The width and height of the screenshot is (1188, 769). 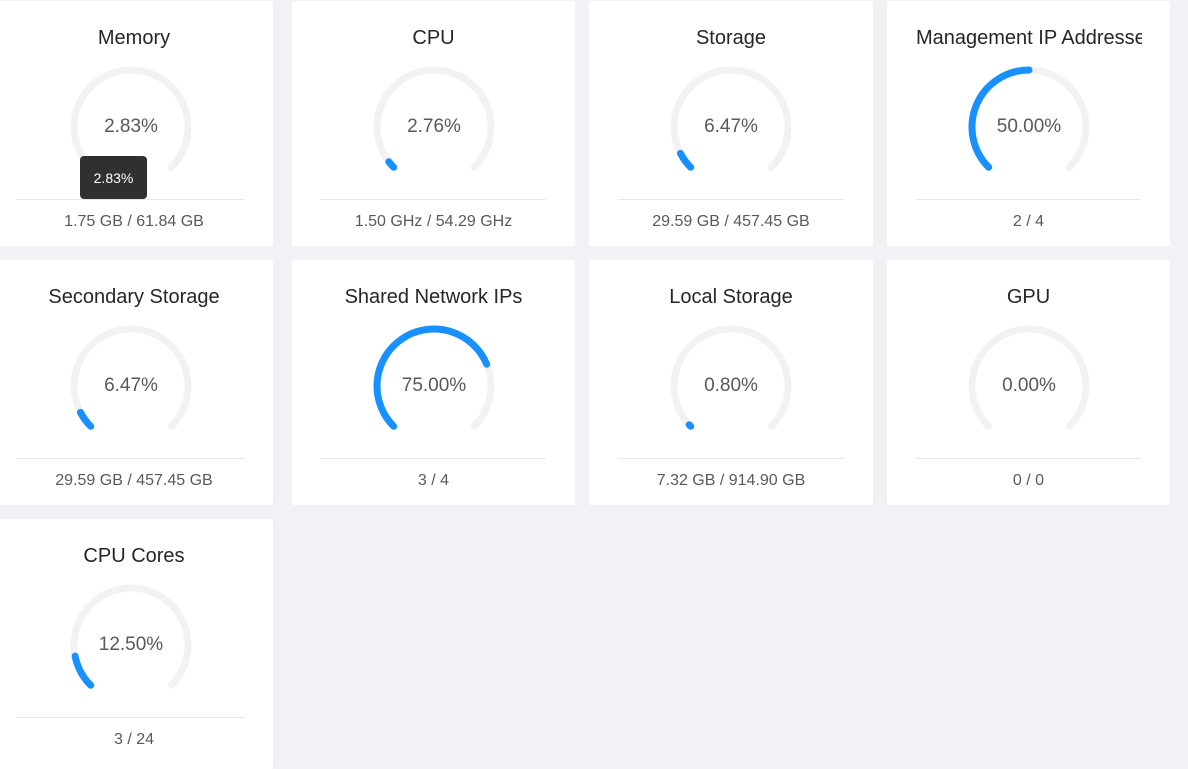 I want to click on card-management-ip: Management IP Addresse 50.00% 2 / 4, so click(x=1028, y=123).